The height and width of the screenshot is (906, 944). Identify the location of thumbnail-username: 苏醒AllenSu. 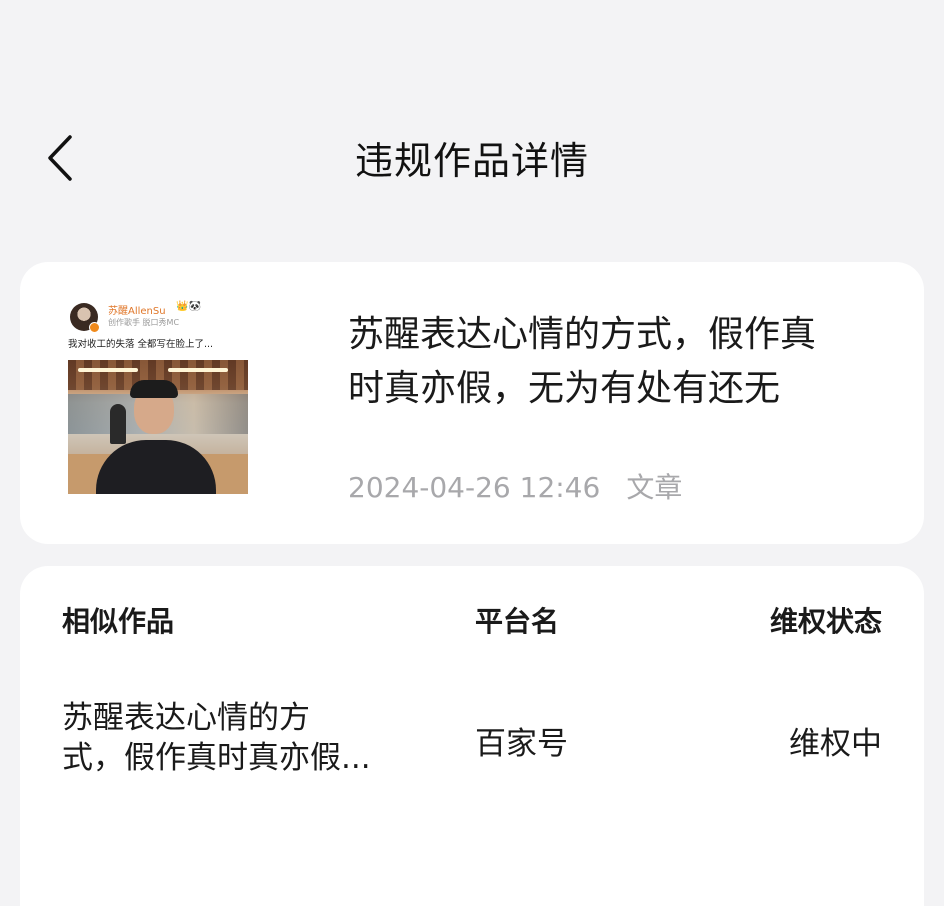
(137, 311).